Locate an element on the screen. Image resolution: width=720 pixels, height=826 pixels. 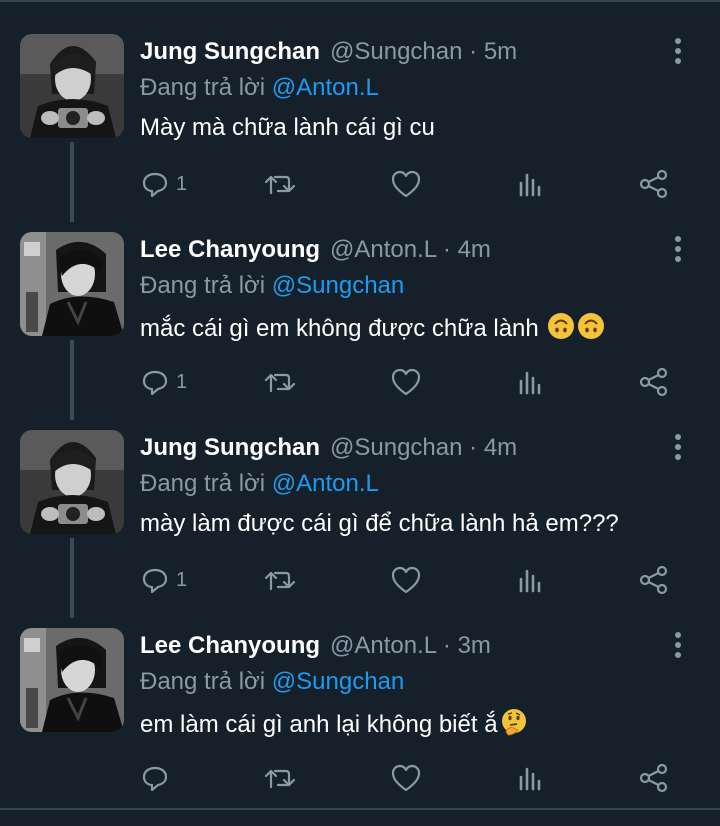
tweet-text: Mày mà chữa lành cái gì cu is located at coordinates (287, 127).